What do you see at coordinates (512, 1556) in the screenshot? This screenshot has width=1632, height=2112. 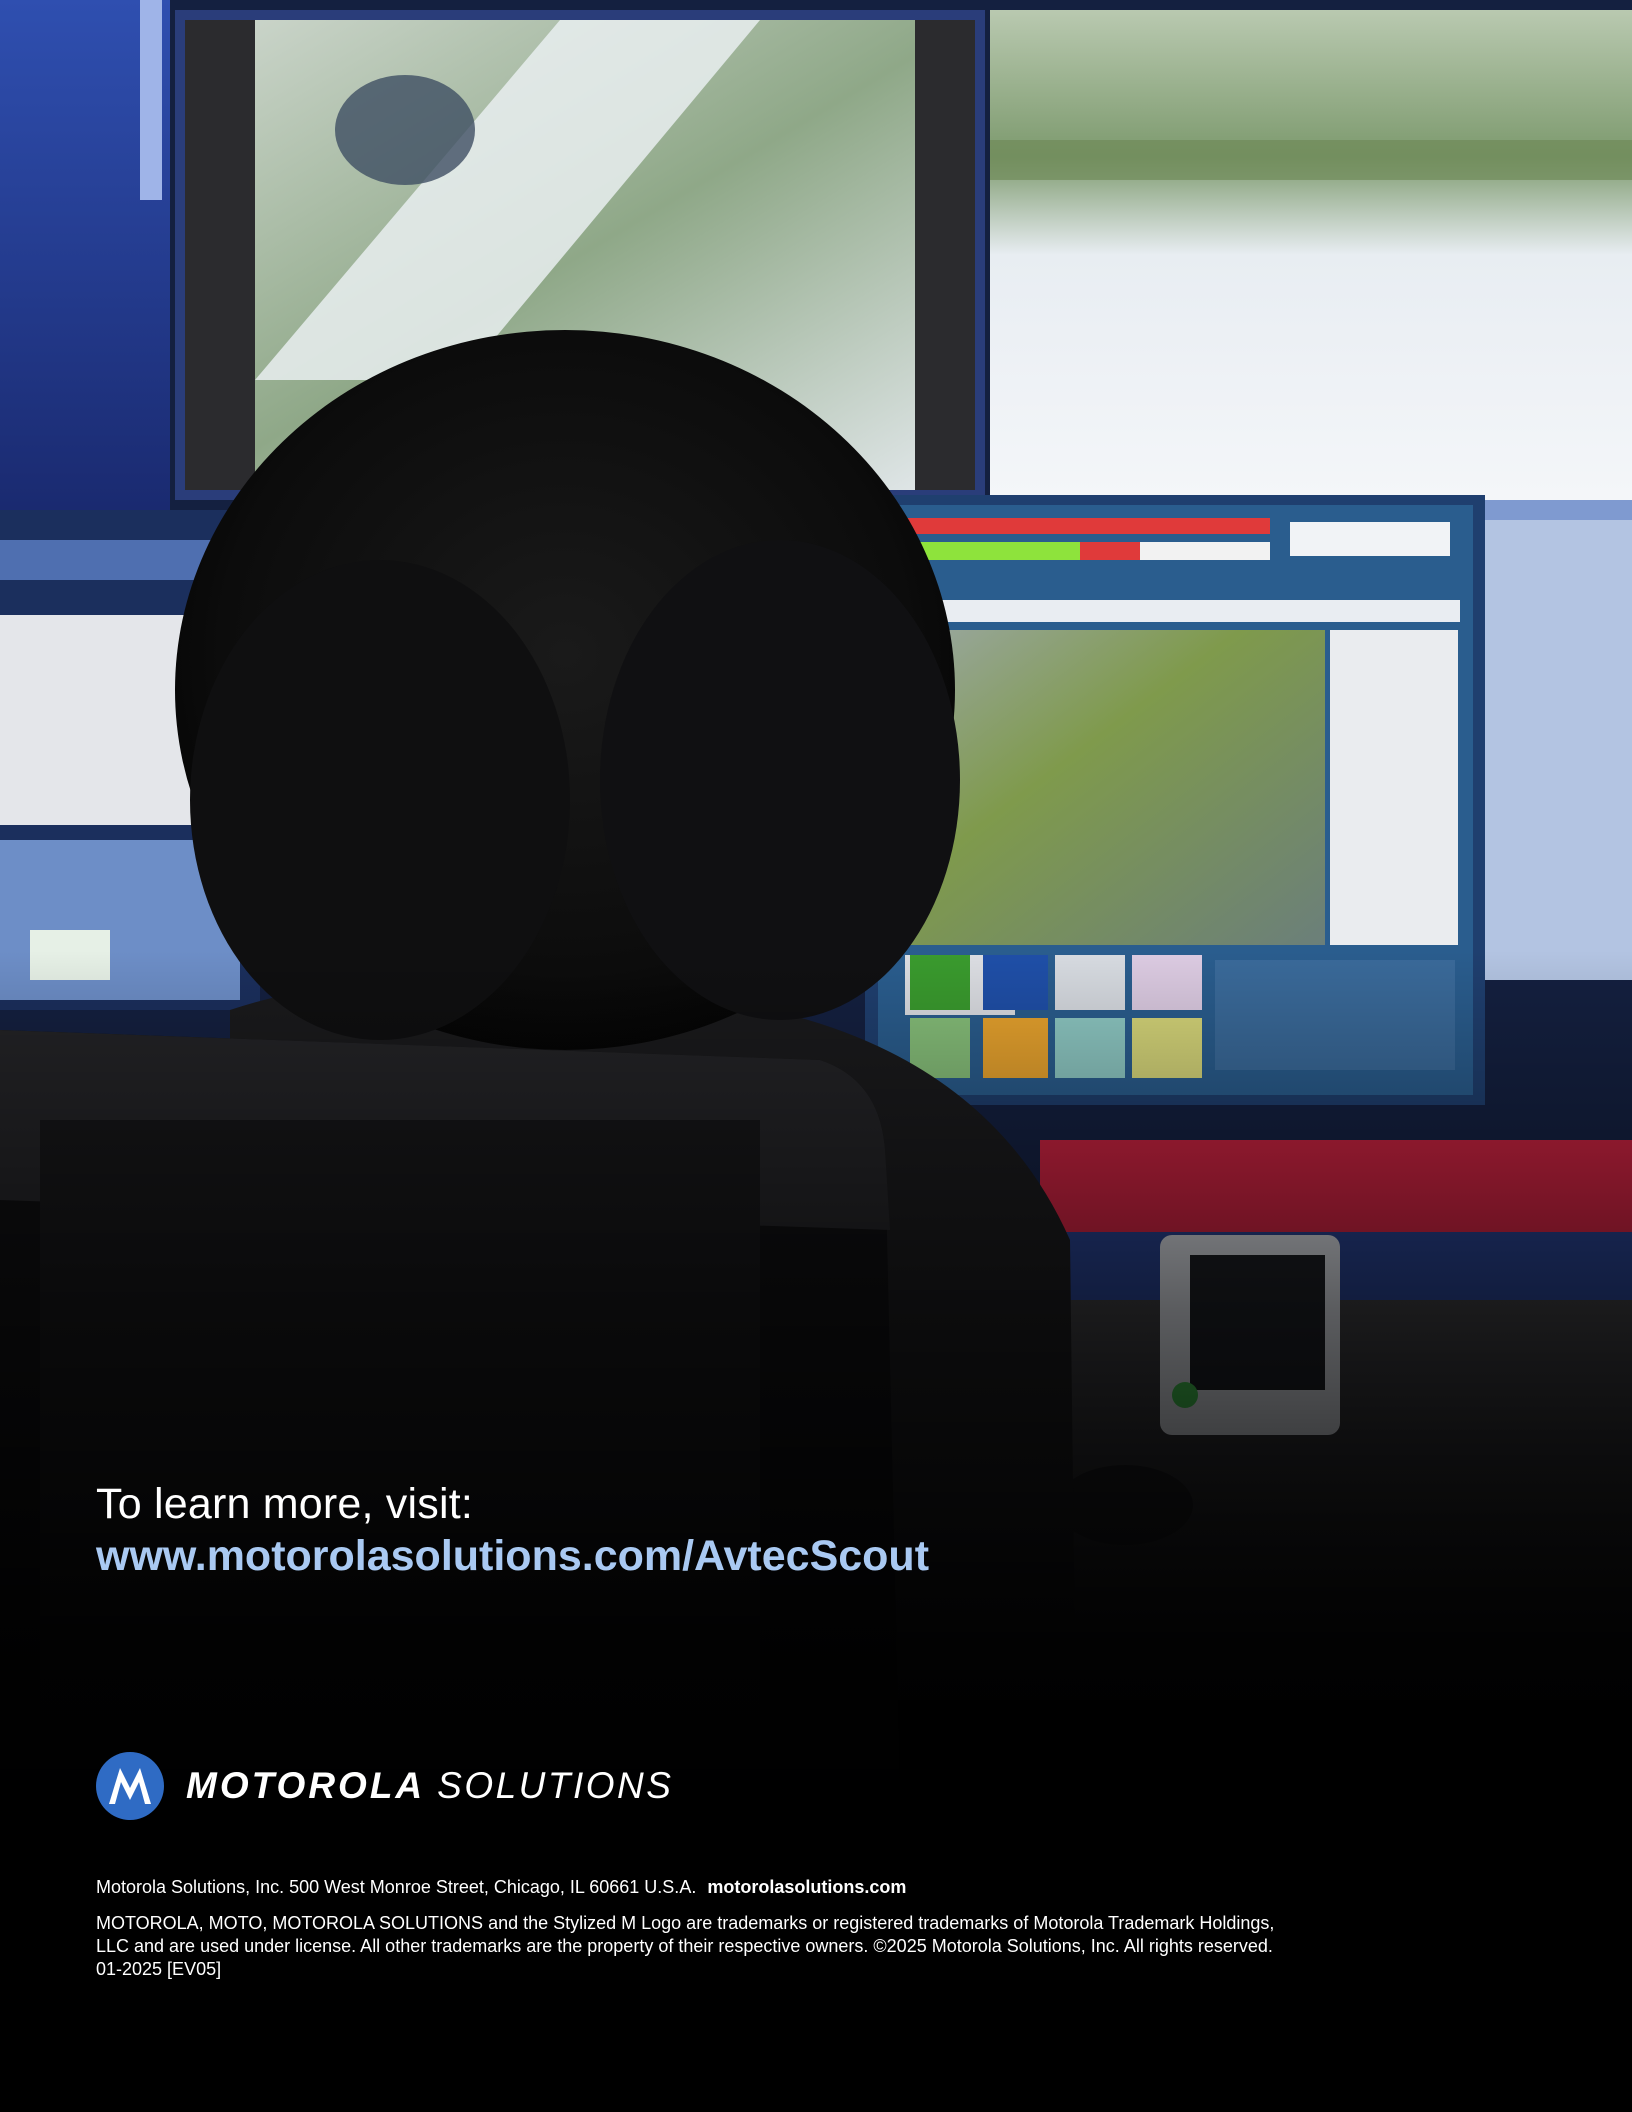 I see `cta-url-link: www.motorolasolutions.com/AvtecScout` at bounding box center [512, 1556].